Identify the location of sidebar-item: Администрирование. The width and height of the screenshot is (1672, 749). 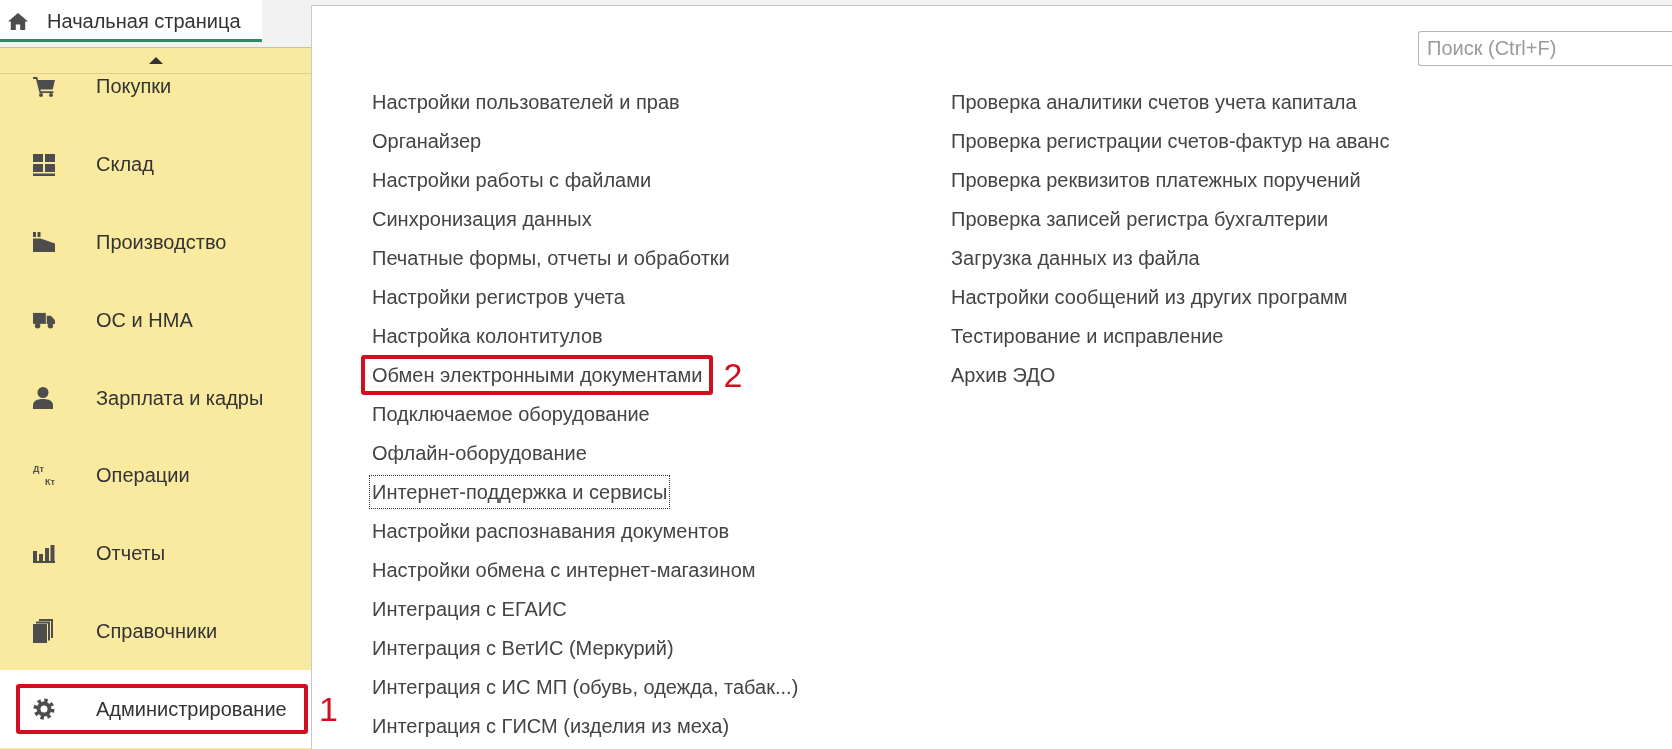
(162, 709).